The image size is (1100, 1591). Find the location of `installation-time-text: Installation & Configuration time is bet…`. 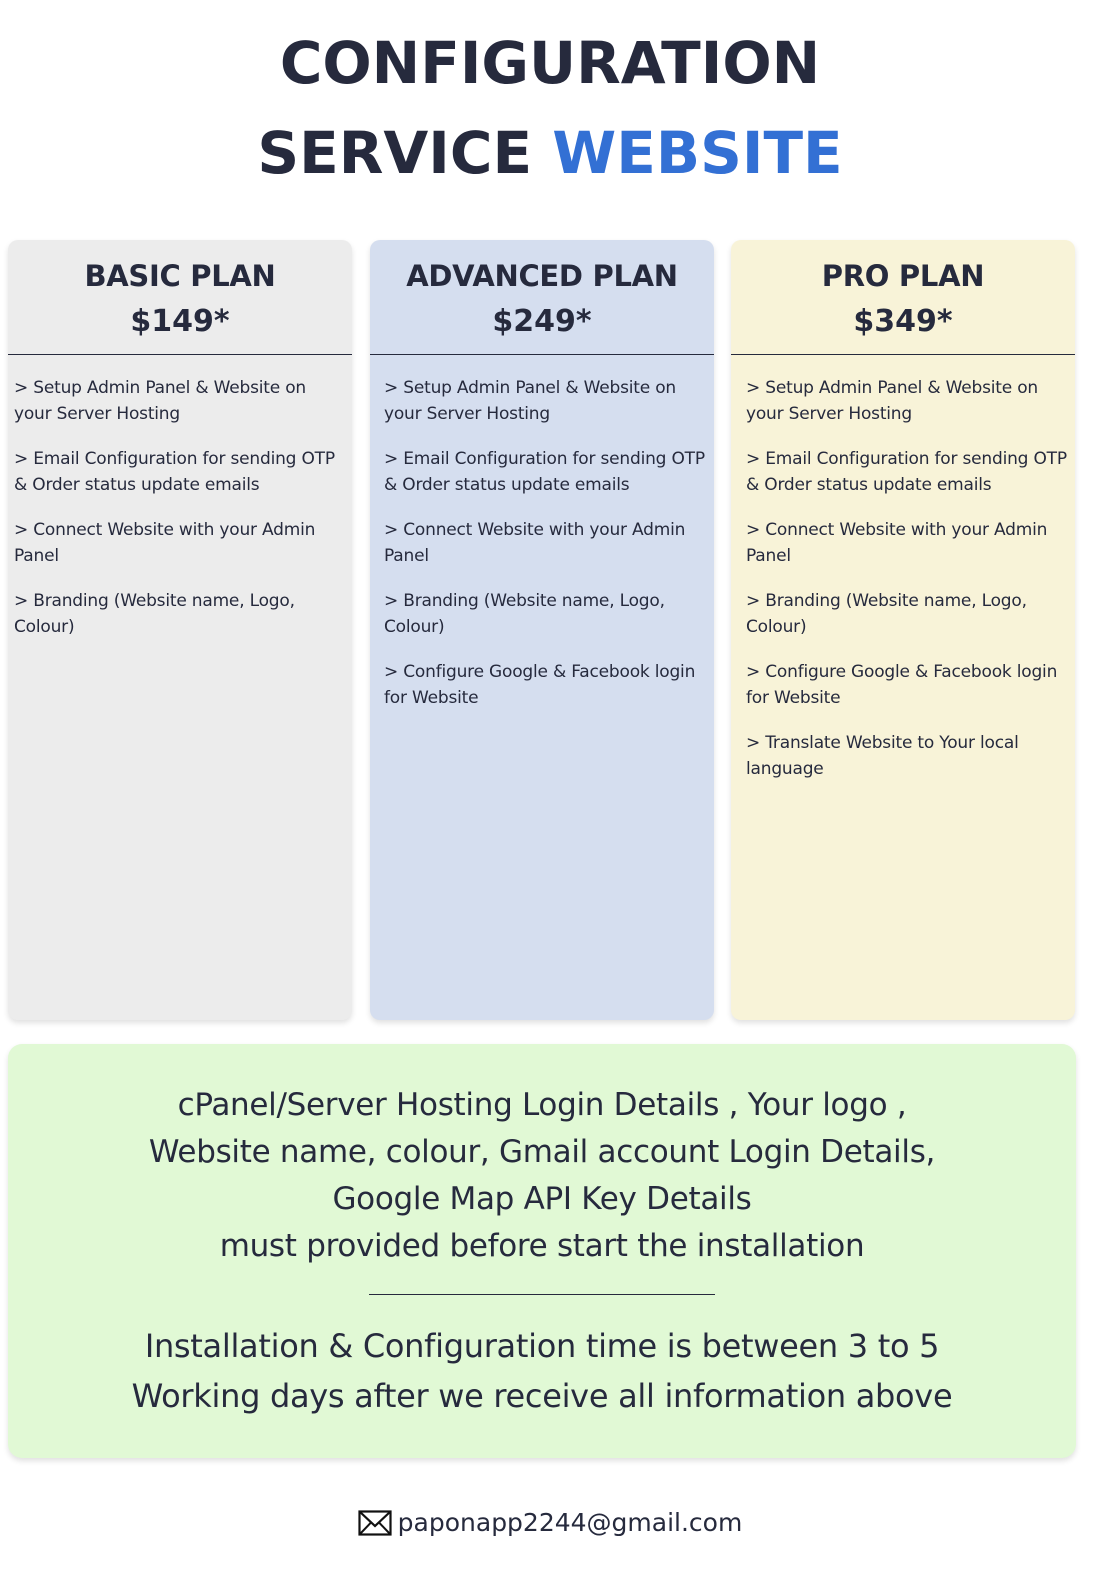

installation-time-text: Installation & Configuration time is bet… is located at coordinates (542, 1358).